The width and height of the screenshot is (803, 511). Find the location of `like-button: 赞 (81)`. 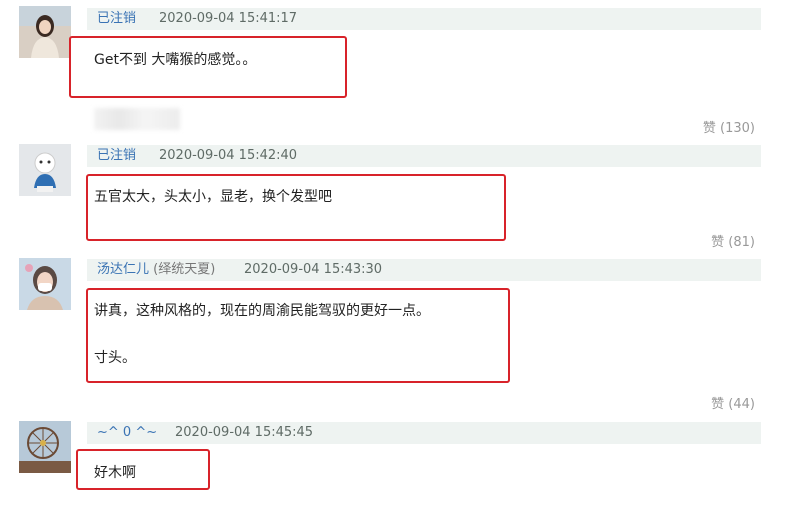

like-button: 赞 (81) is located at coordinates (733, 240).